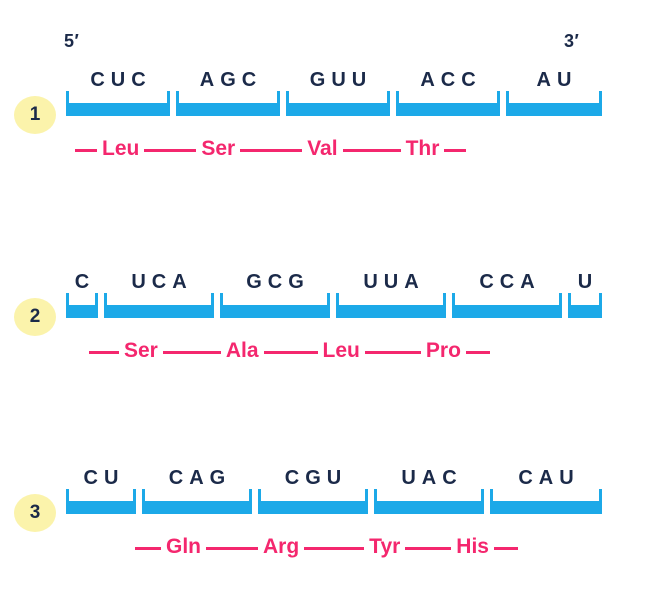  Describe the element at coordinates (472, 546) in the screenshot. I see `amino-acid-label: His` at that location.